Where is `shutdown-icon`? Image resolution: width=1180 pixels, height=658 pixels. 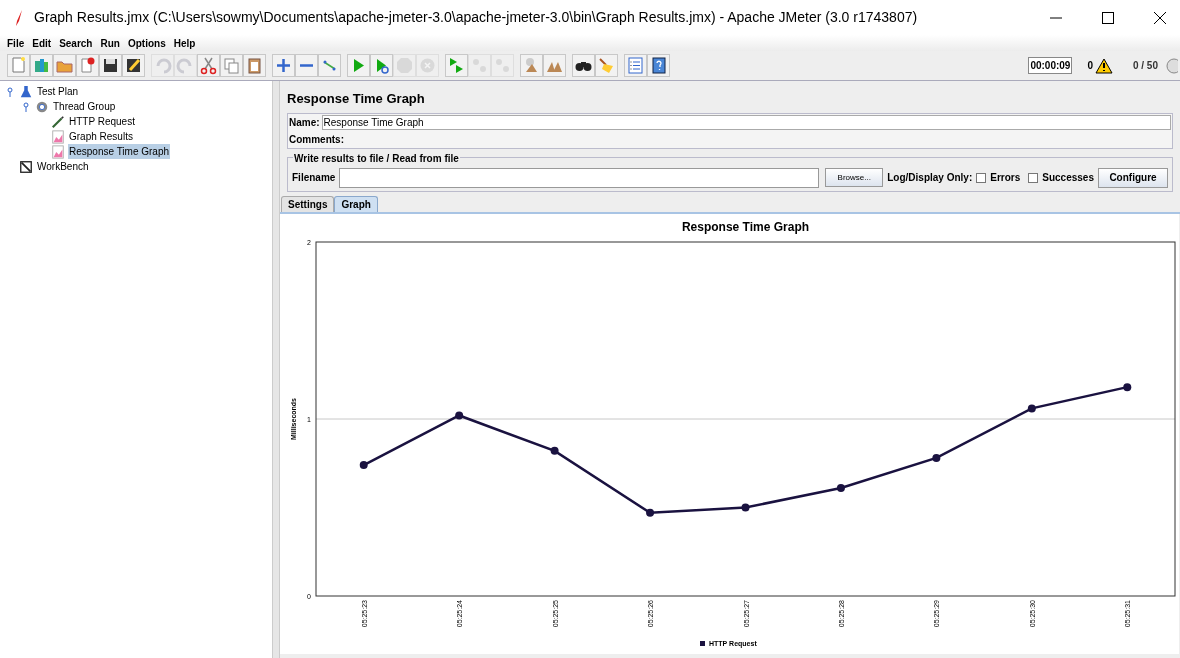
shutdown-icon is located at coordinates (427, 65).